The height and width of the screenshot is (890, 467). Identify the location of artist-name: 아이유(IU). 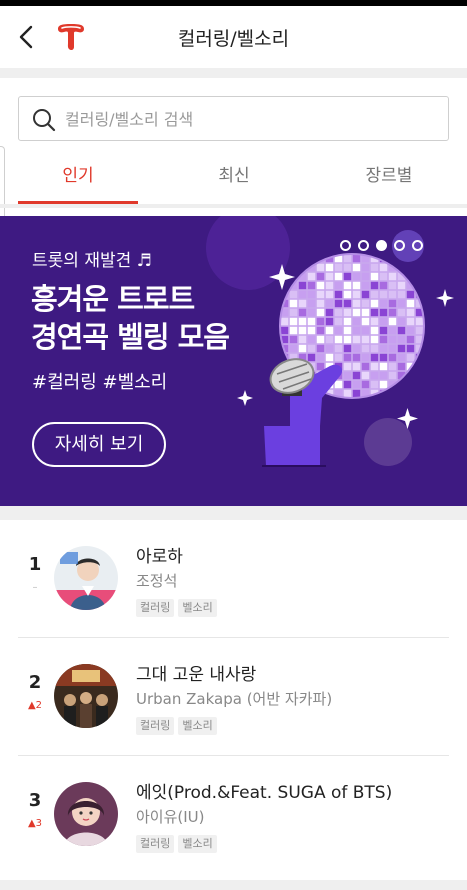
(170, 817).